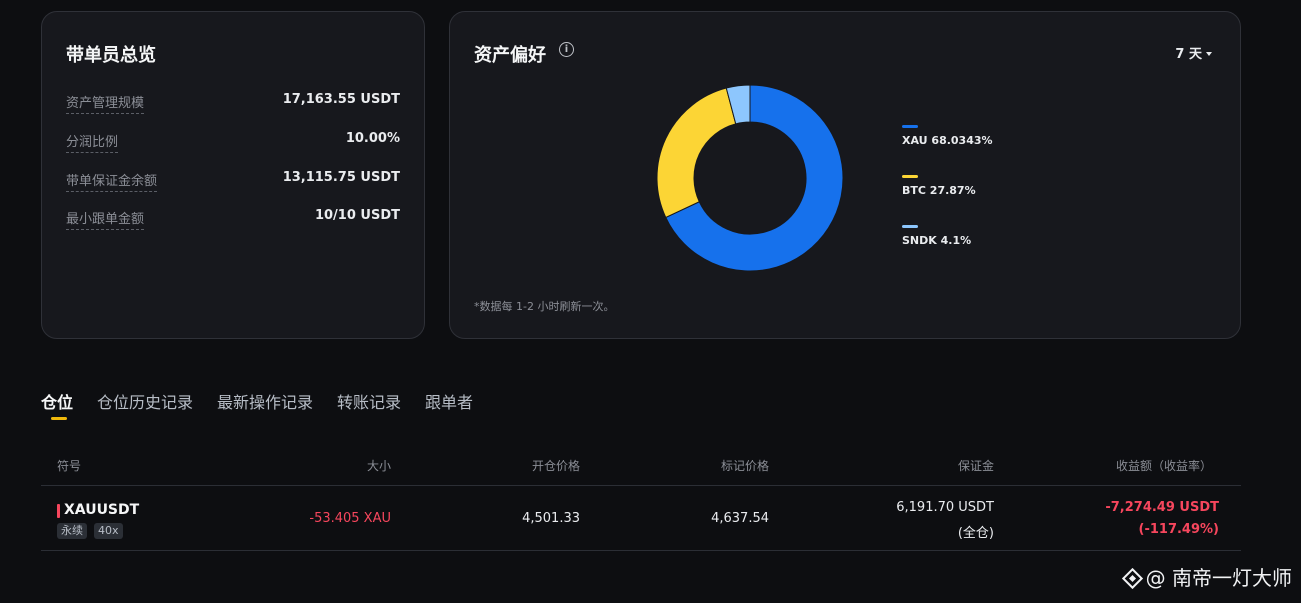 The image size is (1301, 603). What do you see at coordinates (947, 140) in the screenshot?
I see `legend-label: XAU 68.0343%` at bounding box center [947, 140].